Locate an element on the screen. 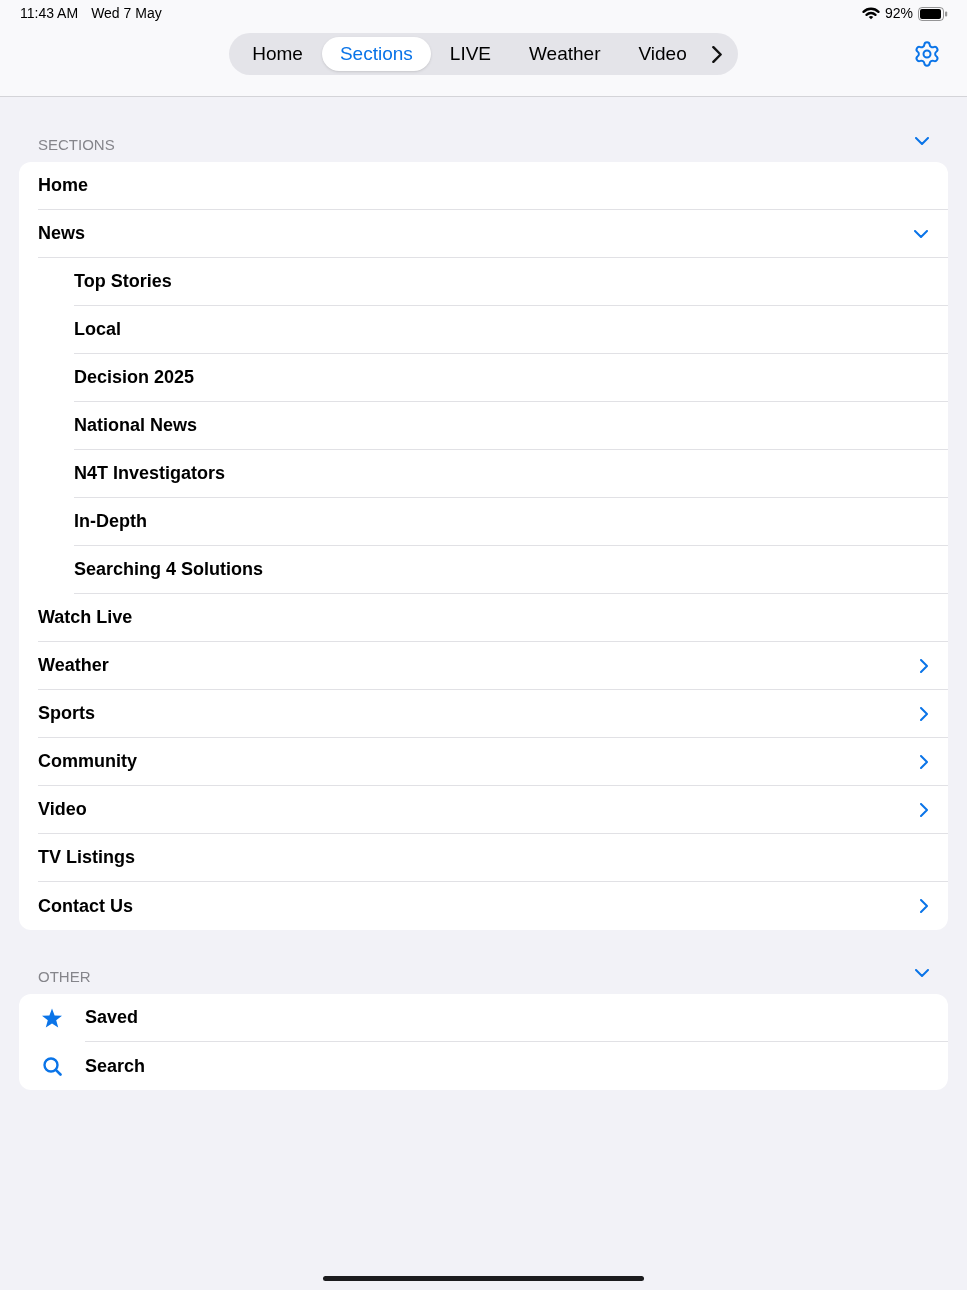 The width and height of the screenshot is (967, 1290). section-row: News is located at coordinates (483, 234).